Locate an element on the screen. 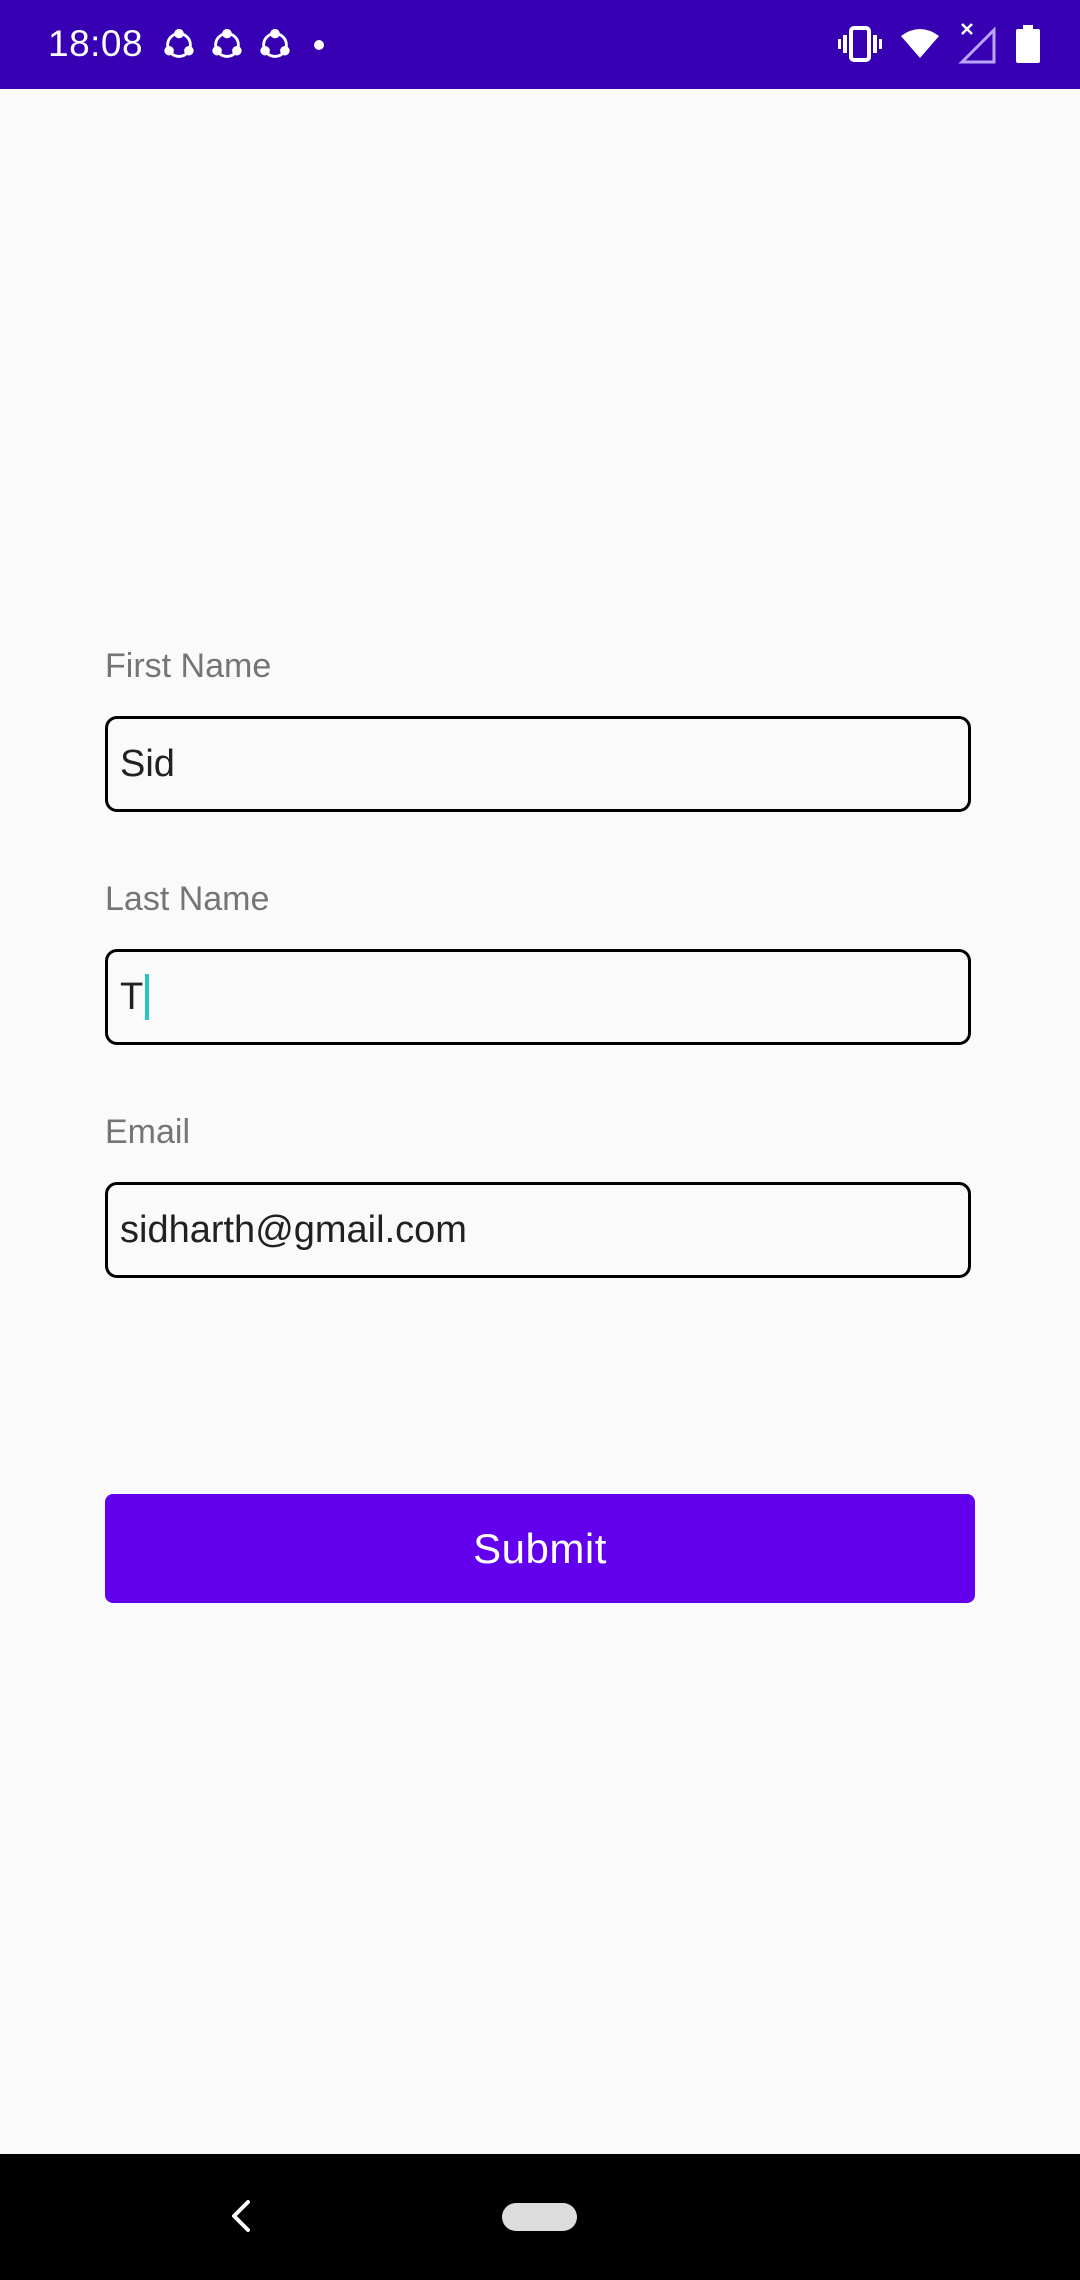 The height and width of the screenshot is (2280, 1080). back-icon is located at coordinates (241, 2216).